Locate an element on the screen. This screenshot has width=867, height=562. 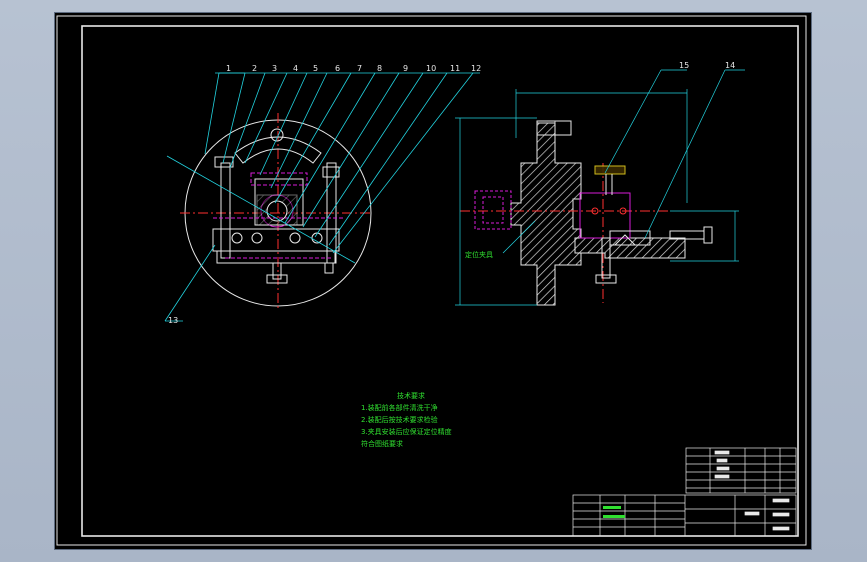
callout-7: 7 is located at coordinates (359, 68).